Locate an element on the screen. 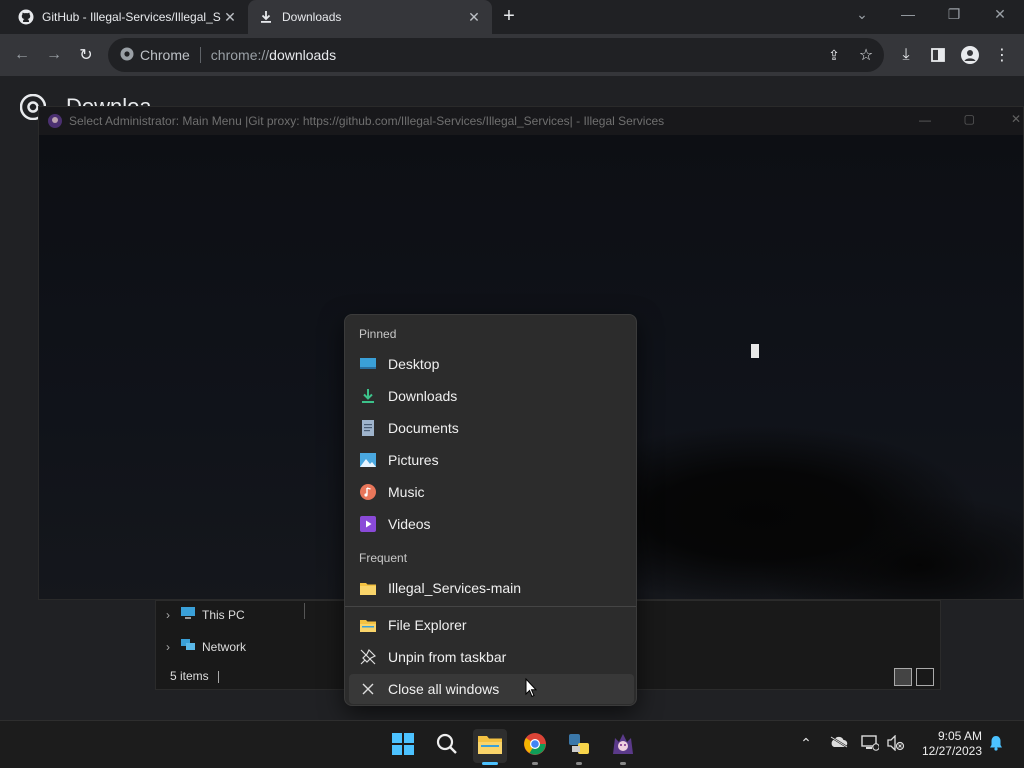  nav-item-label: Network is located at coordinates (224, 646).